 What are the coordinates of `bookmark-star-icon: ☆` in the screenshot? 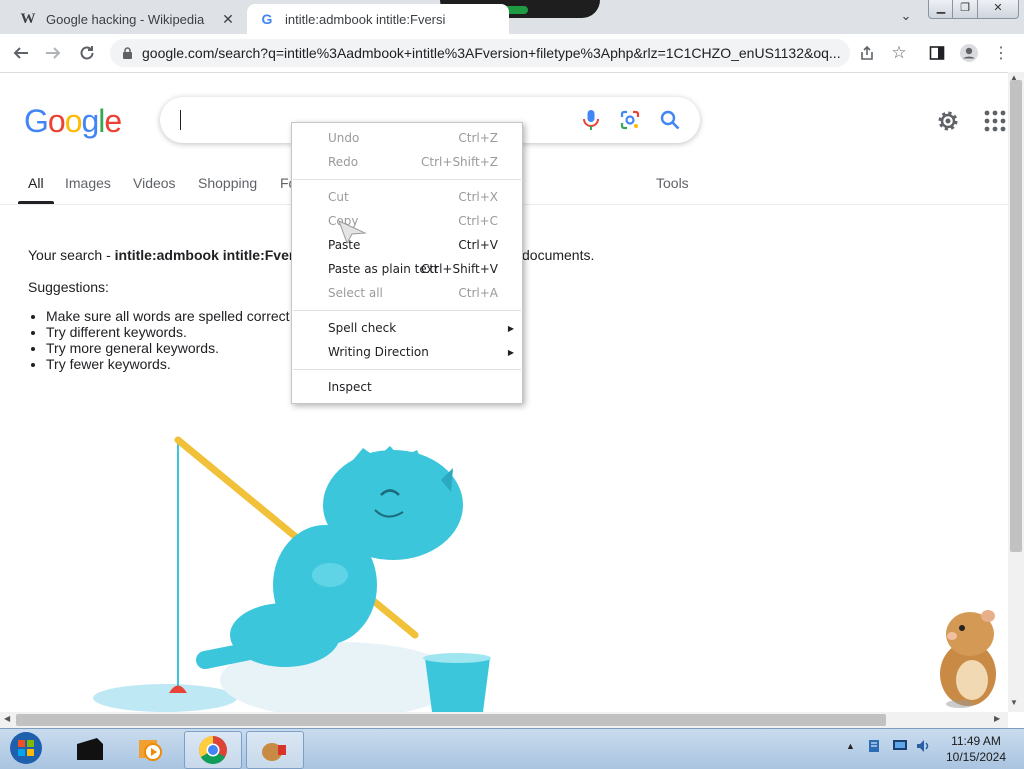 It's located at (899, 53).